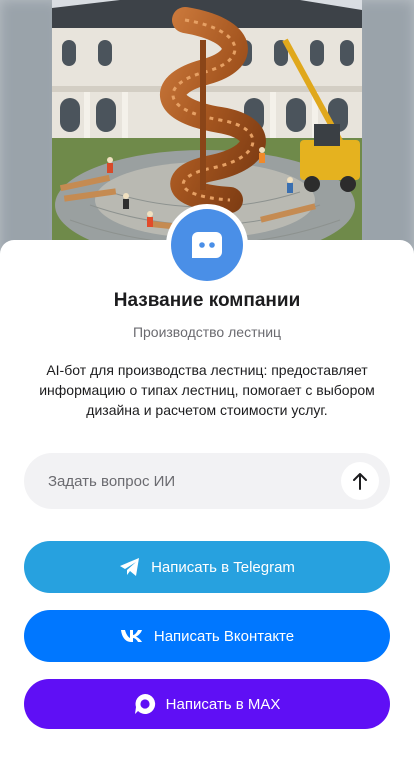 Image resolution: width=414 pixels, height=770 pixels. I want to click on chat-bot-icon, so click(207, 245).